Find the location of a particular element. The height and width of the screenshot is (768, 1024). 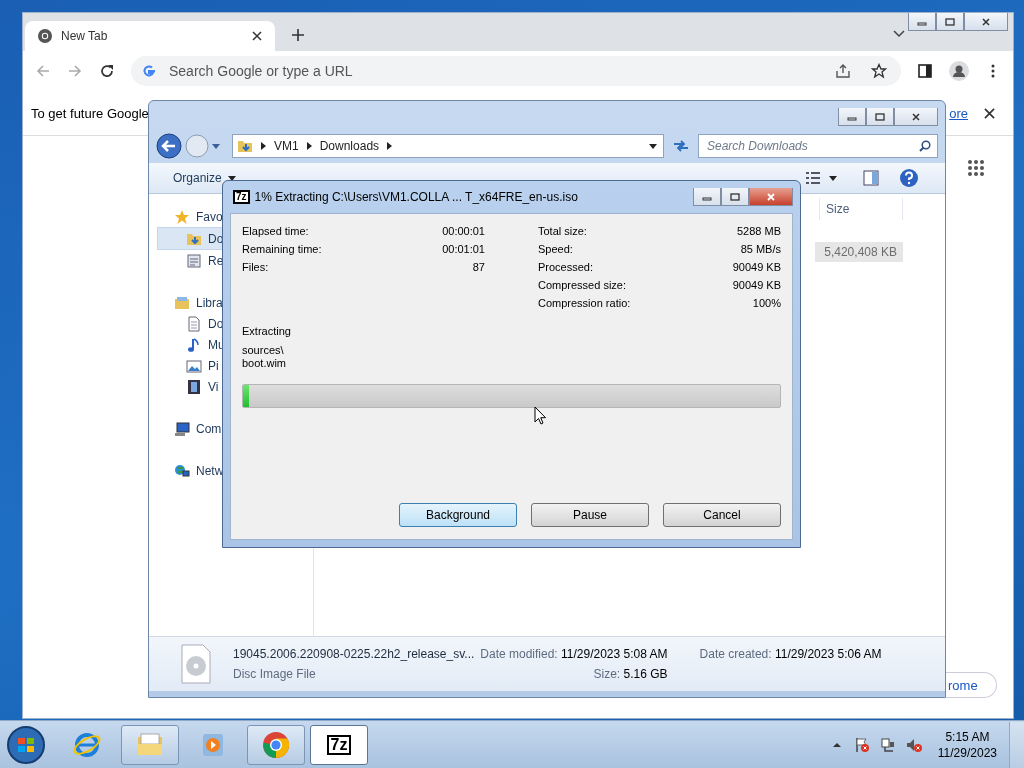

file-path-text: sources\ is located at coordinates (263, 350).